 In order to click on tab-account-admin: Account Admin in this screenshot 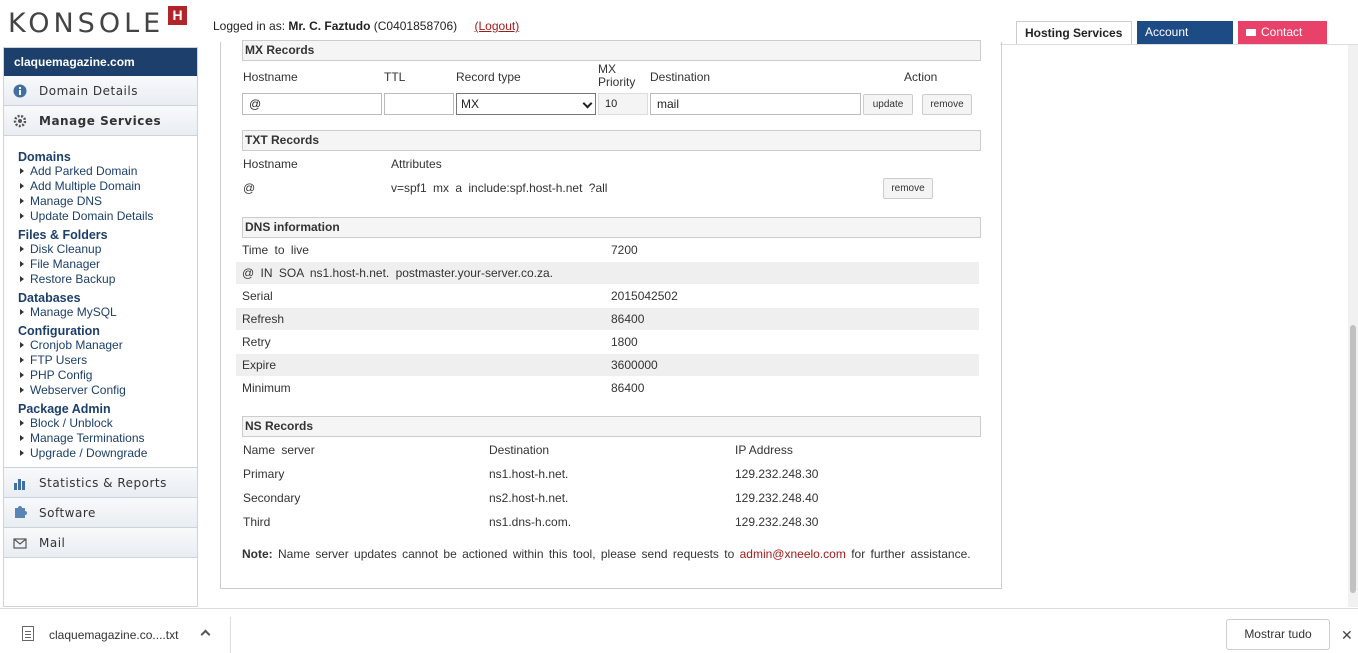, I will do `click(1185, 41)`.